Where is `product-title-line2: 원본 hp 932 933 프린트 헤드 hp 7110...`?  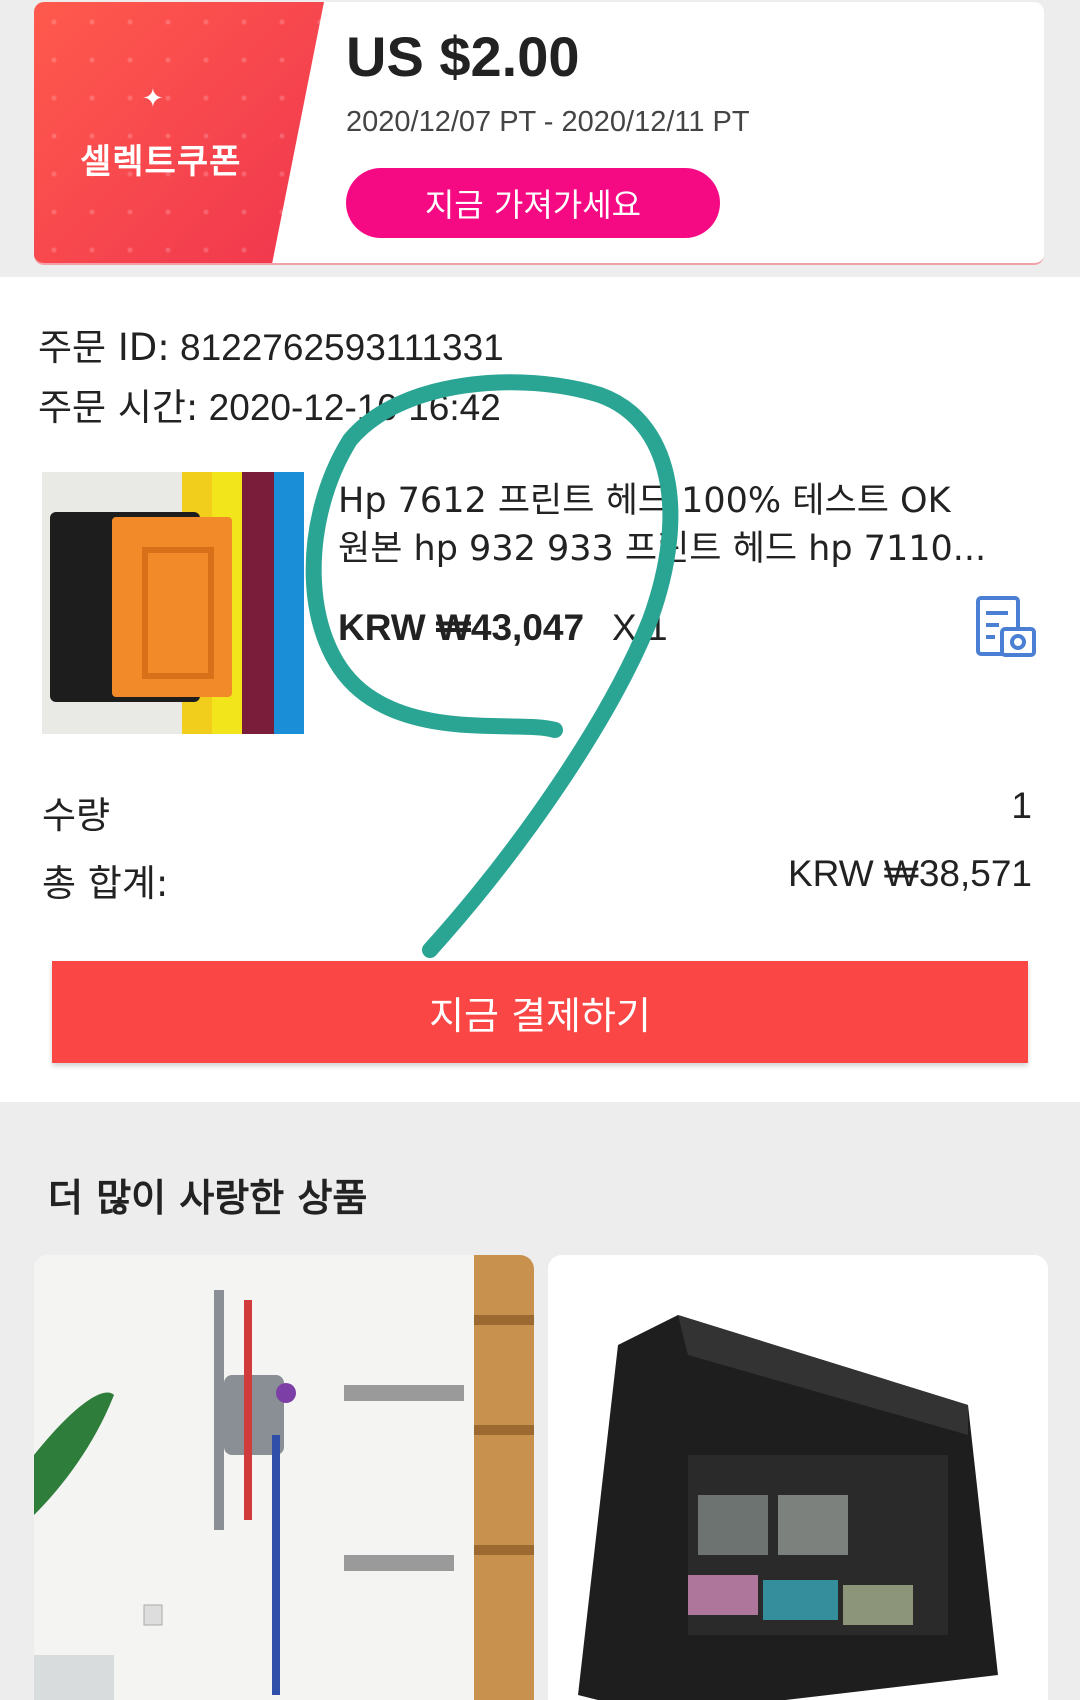 product-title-line2: 원본 hp 932 933 프린트 헤드 hp 7110... is located at coordinates (662, 549).